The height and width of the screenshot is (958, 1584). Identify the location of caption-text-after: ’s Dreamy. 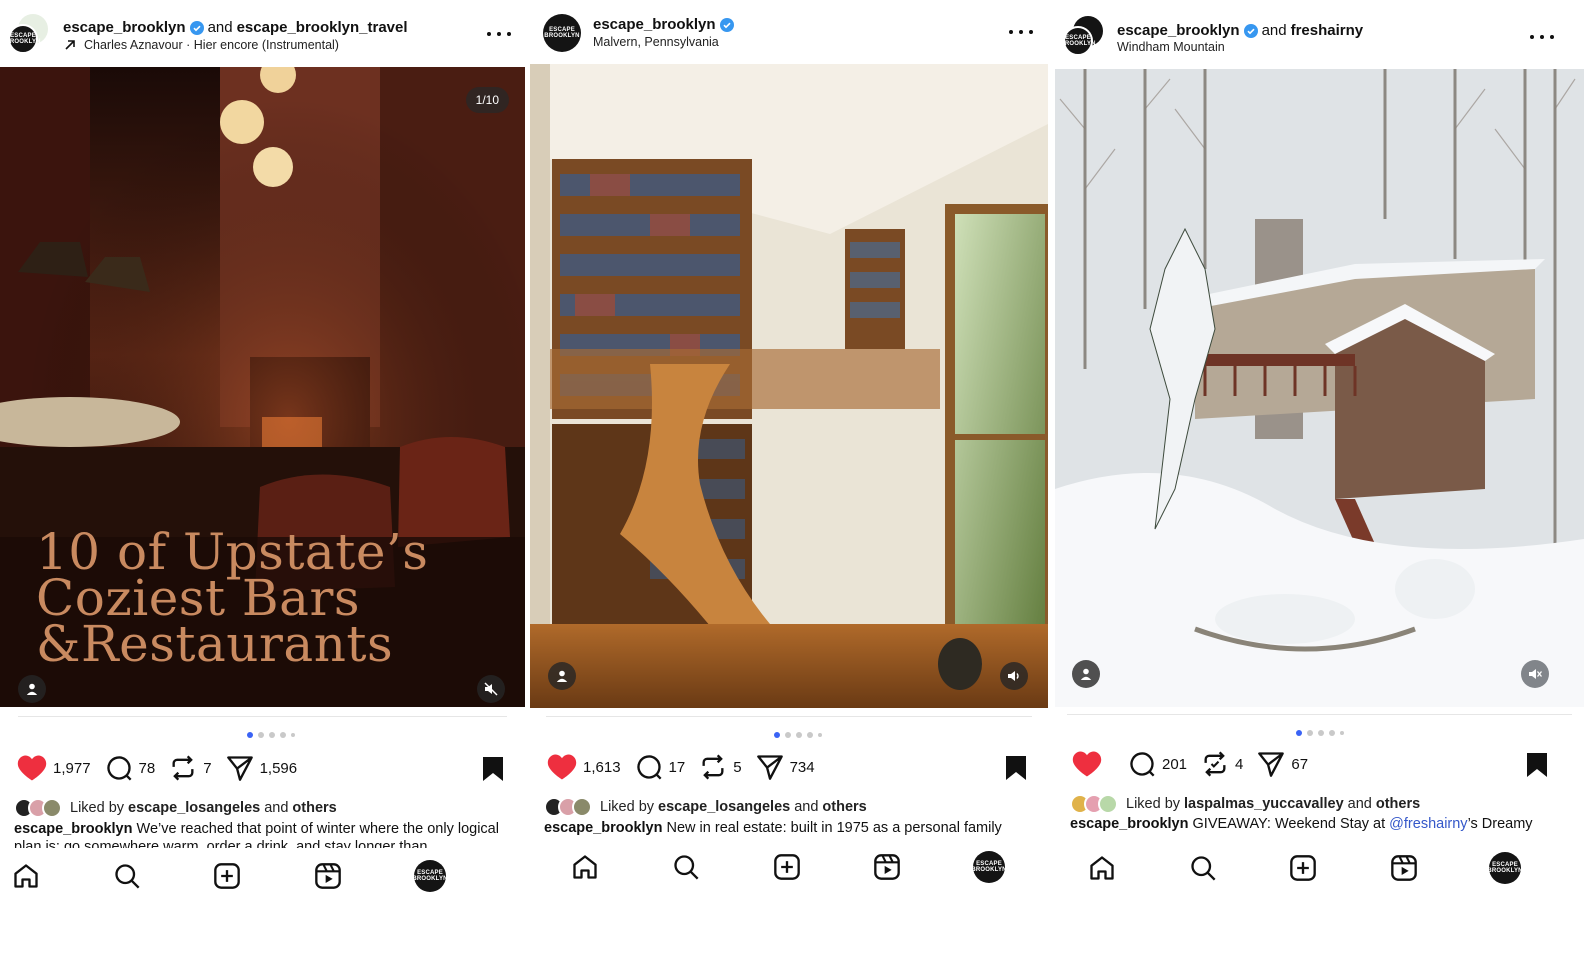
(1500, 824).